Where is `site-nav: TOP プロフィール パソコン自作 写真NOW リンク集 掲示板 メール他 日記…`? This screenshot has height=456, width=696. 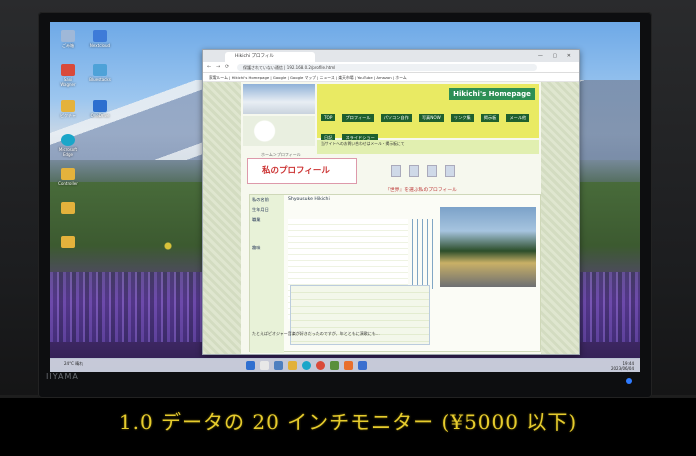 site-nav: TOP プロフィール パソコン自作 写真NOW リンク集 掲示板 メール他 日記… is located at coordinates (428, 124).